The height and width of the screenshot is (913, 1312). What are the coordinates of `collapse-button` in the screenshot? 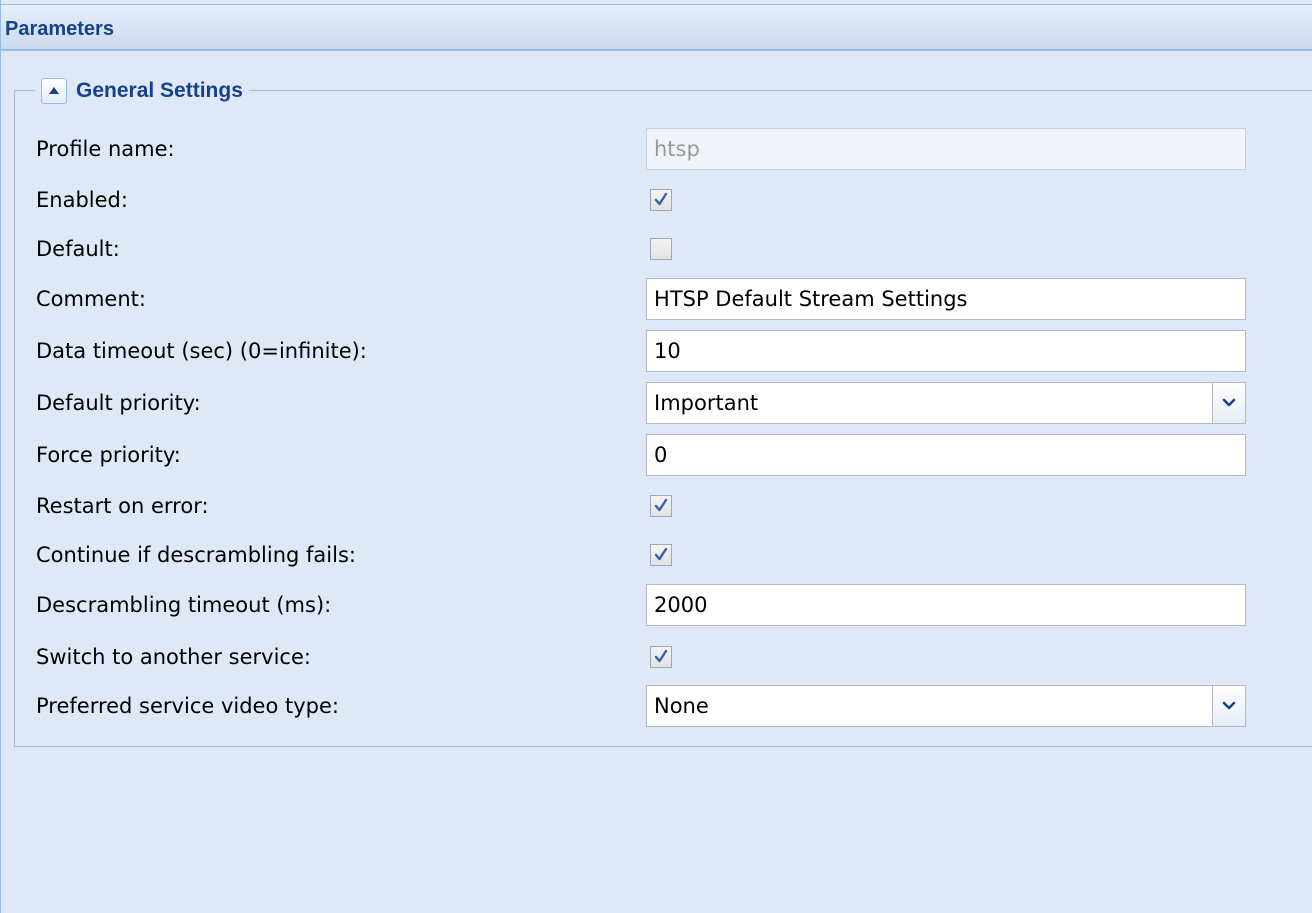 It's located at (54, 91).